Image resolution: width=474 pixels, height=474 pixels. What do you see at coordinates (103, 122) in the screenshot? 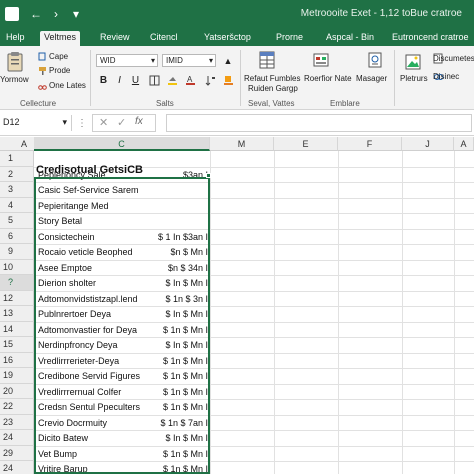
I see `cancel-icon: ✕` at bounding box center [103, 122].